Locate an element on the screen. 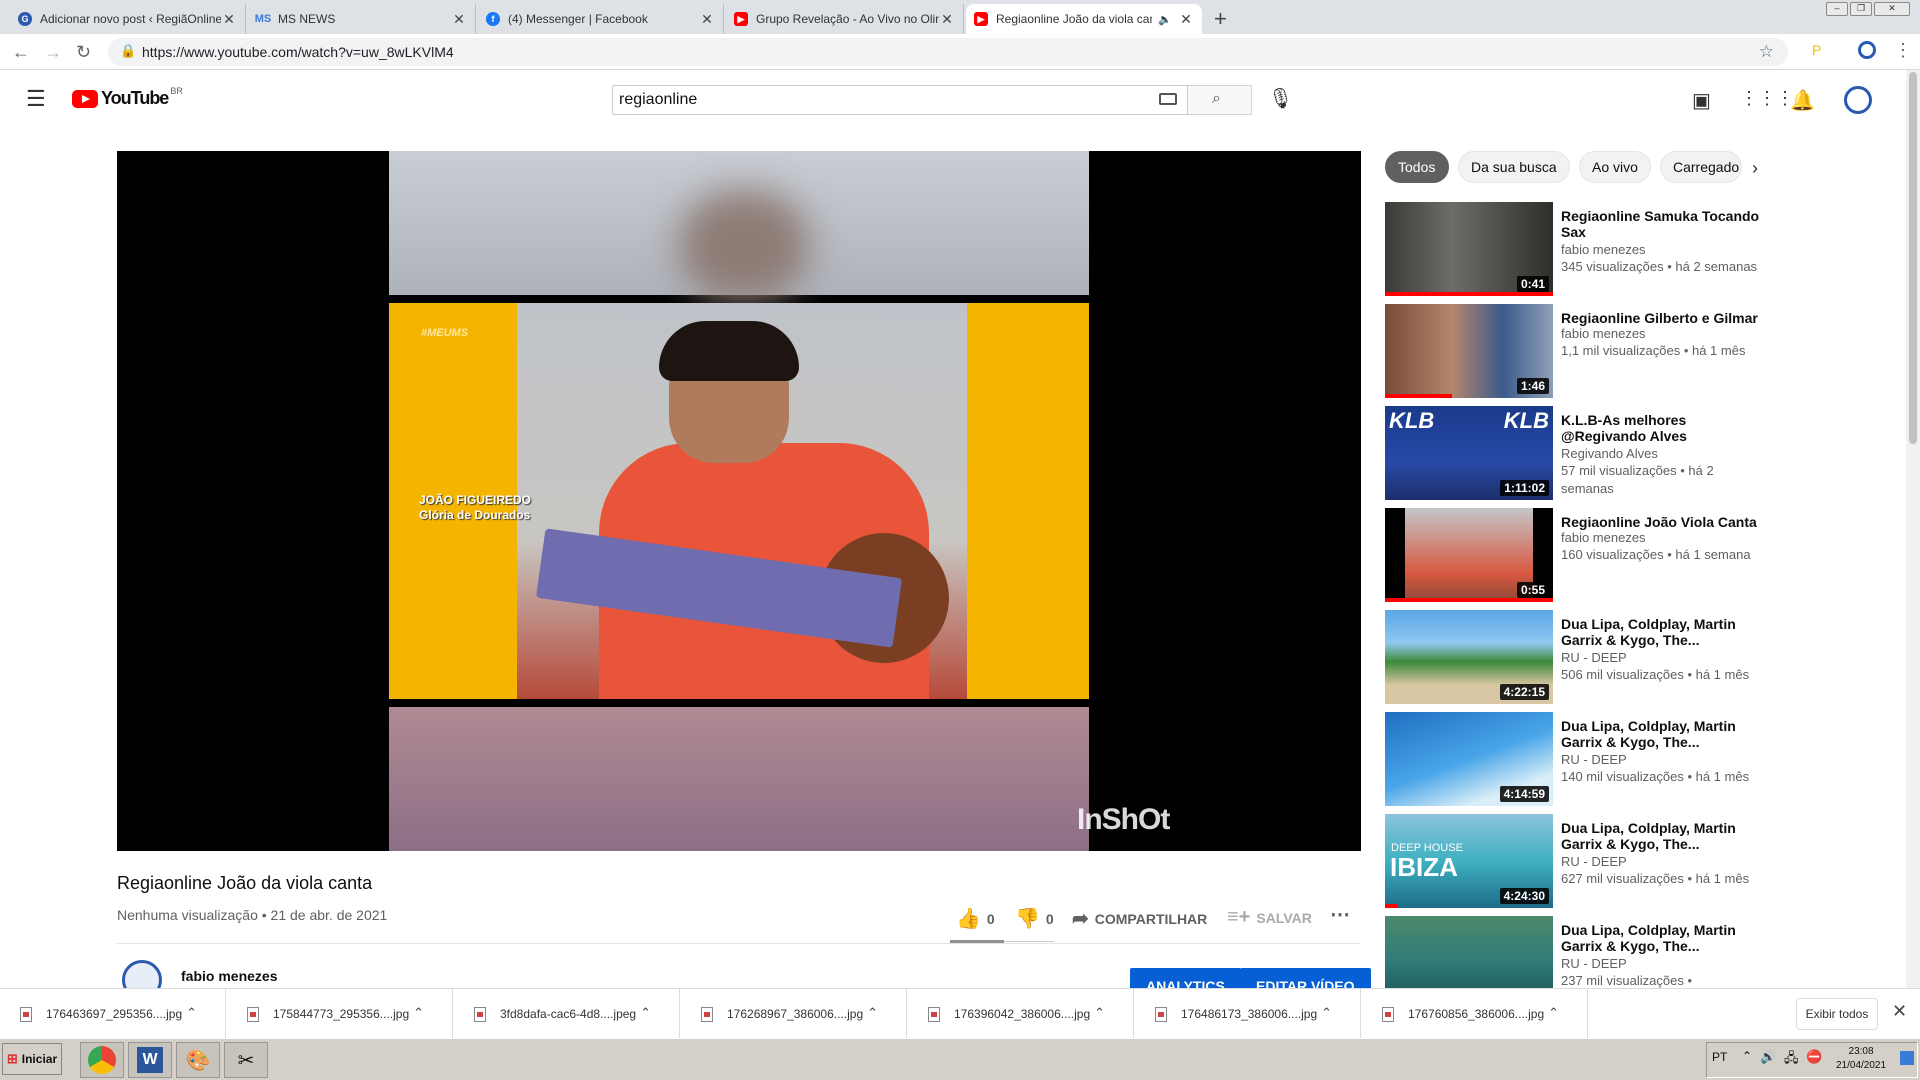  download-item: 176486173_386006....jpg ⌃ is located at coordinates (1248, 1014).